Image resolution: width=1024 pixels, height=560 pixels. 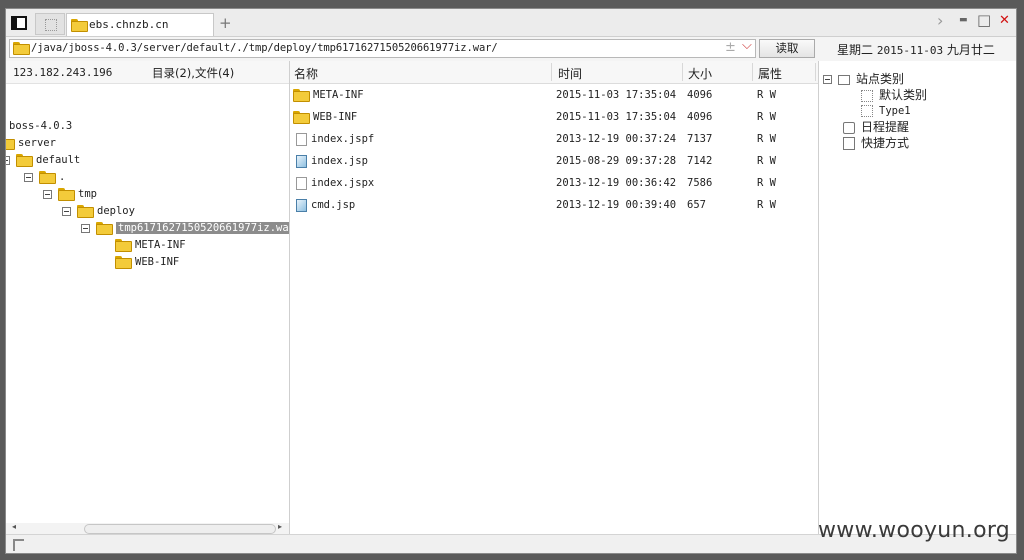 What do you see at coordinates (849, 143) in the screenshot?
I see `shortcut-icon` at bounding box center [849, 143].